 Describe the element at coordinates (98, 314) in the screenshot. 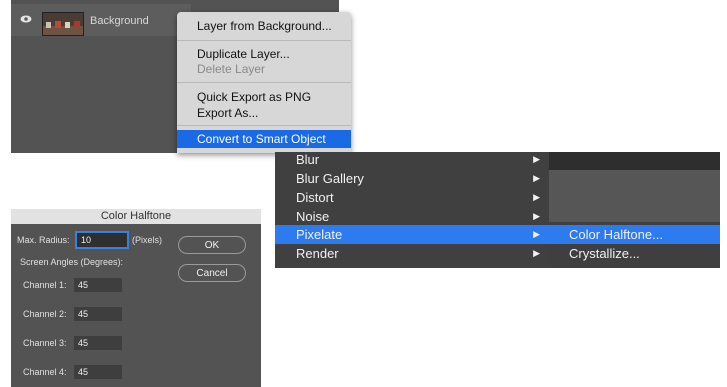

I see `channel-2-input: 45` at that location.